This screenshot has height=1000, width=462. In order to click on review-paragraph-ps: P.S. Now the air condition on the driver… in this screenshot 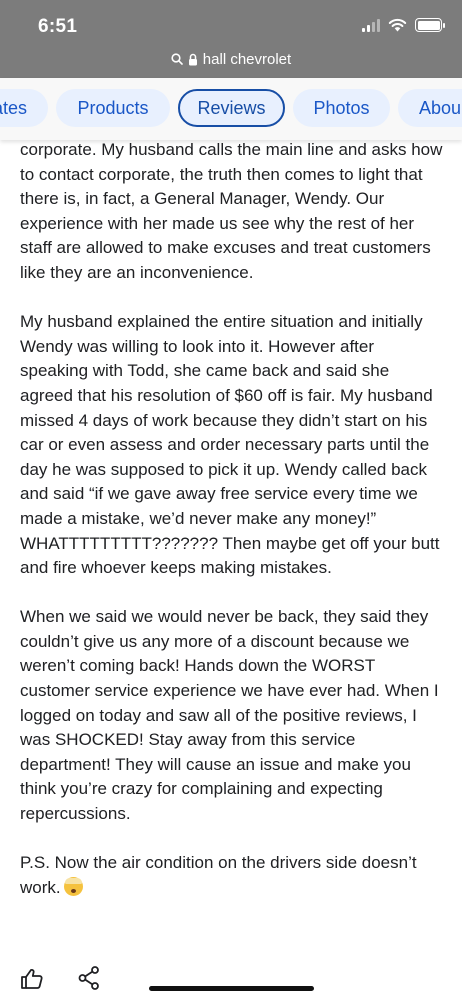, I will do `click(232, 875)`.